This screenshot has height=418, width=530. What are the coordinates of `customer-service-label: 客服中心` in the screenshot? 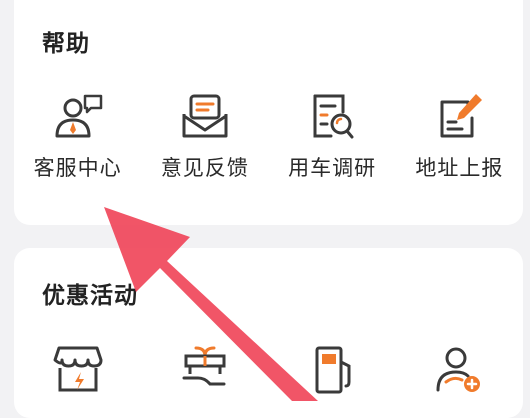 It's located at (77, 168).